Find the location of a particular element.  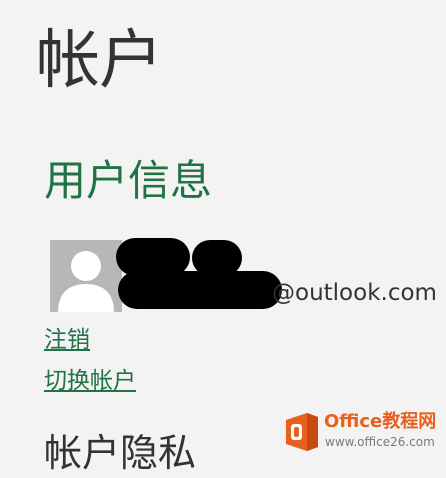

watermark: Office教程网 www.office26.com is located at coordinates (361, 432).